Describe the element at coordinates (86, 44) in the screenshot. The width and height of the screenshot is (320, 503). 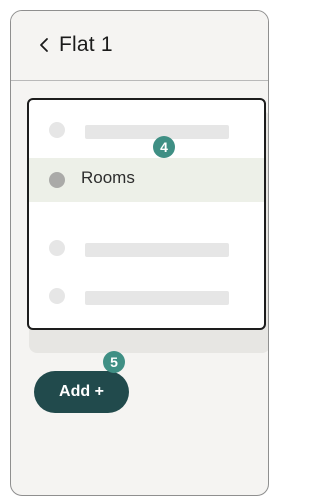
I see `page-title: Flat 1` at that location.